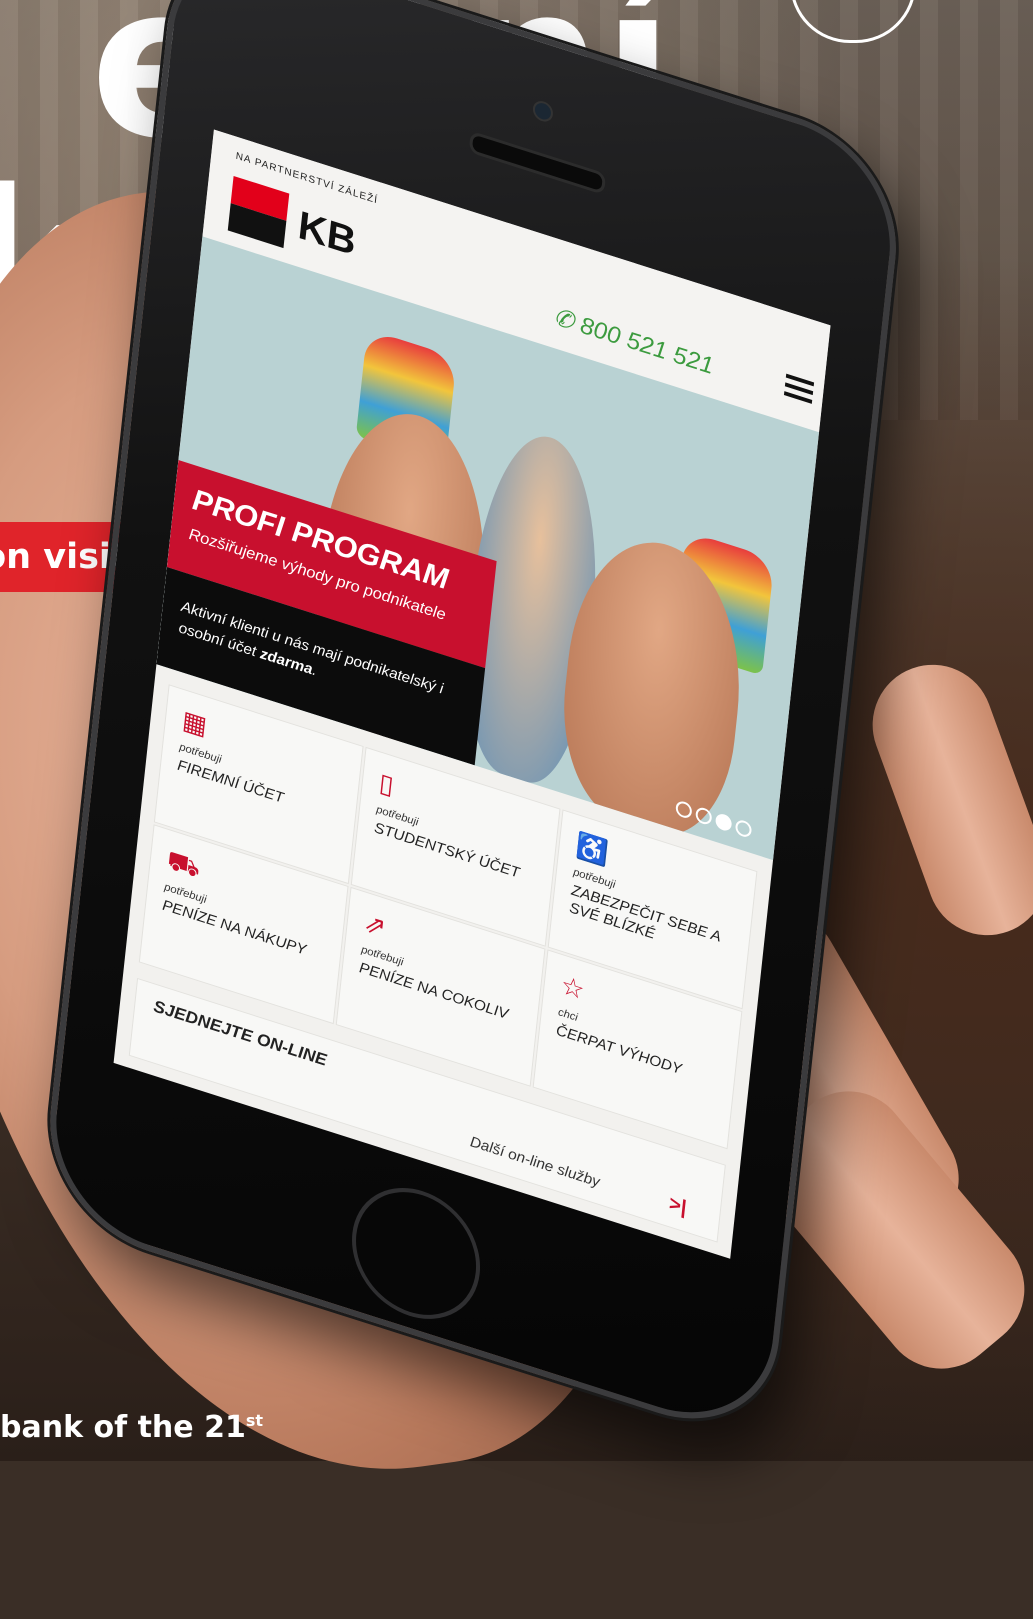  I want to click on online-services-link: Další on-line služby, so click(534, 1162).